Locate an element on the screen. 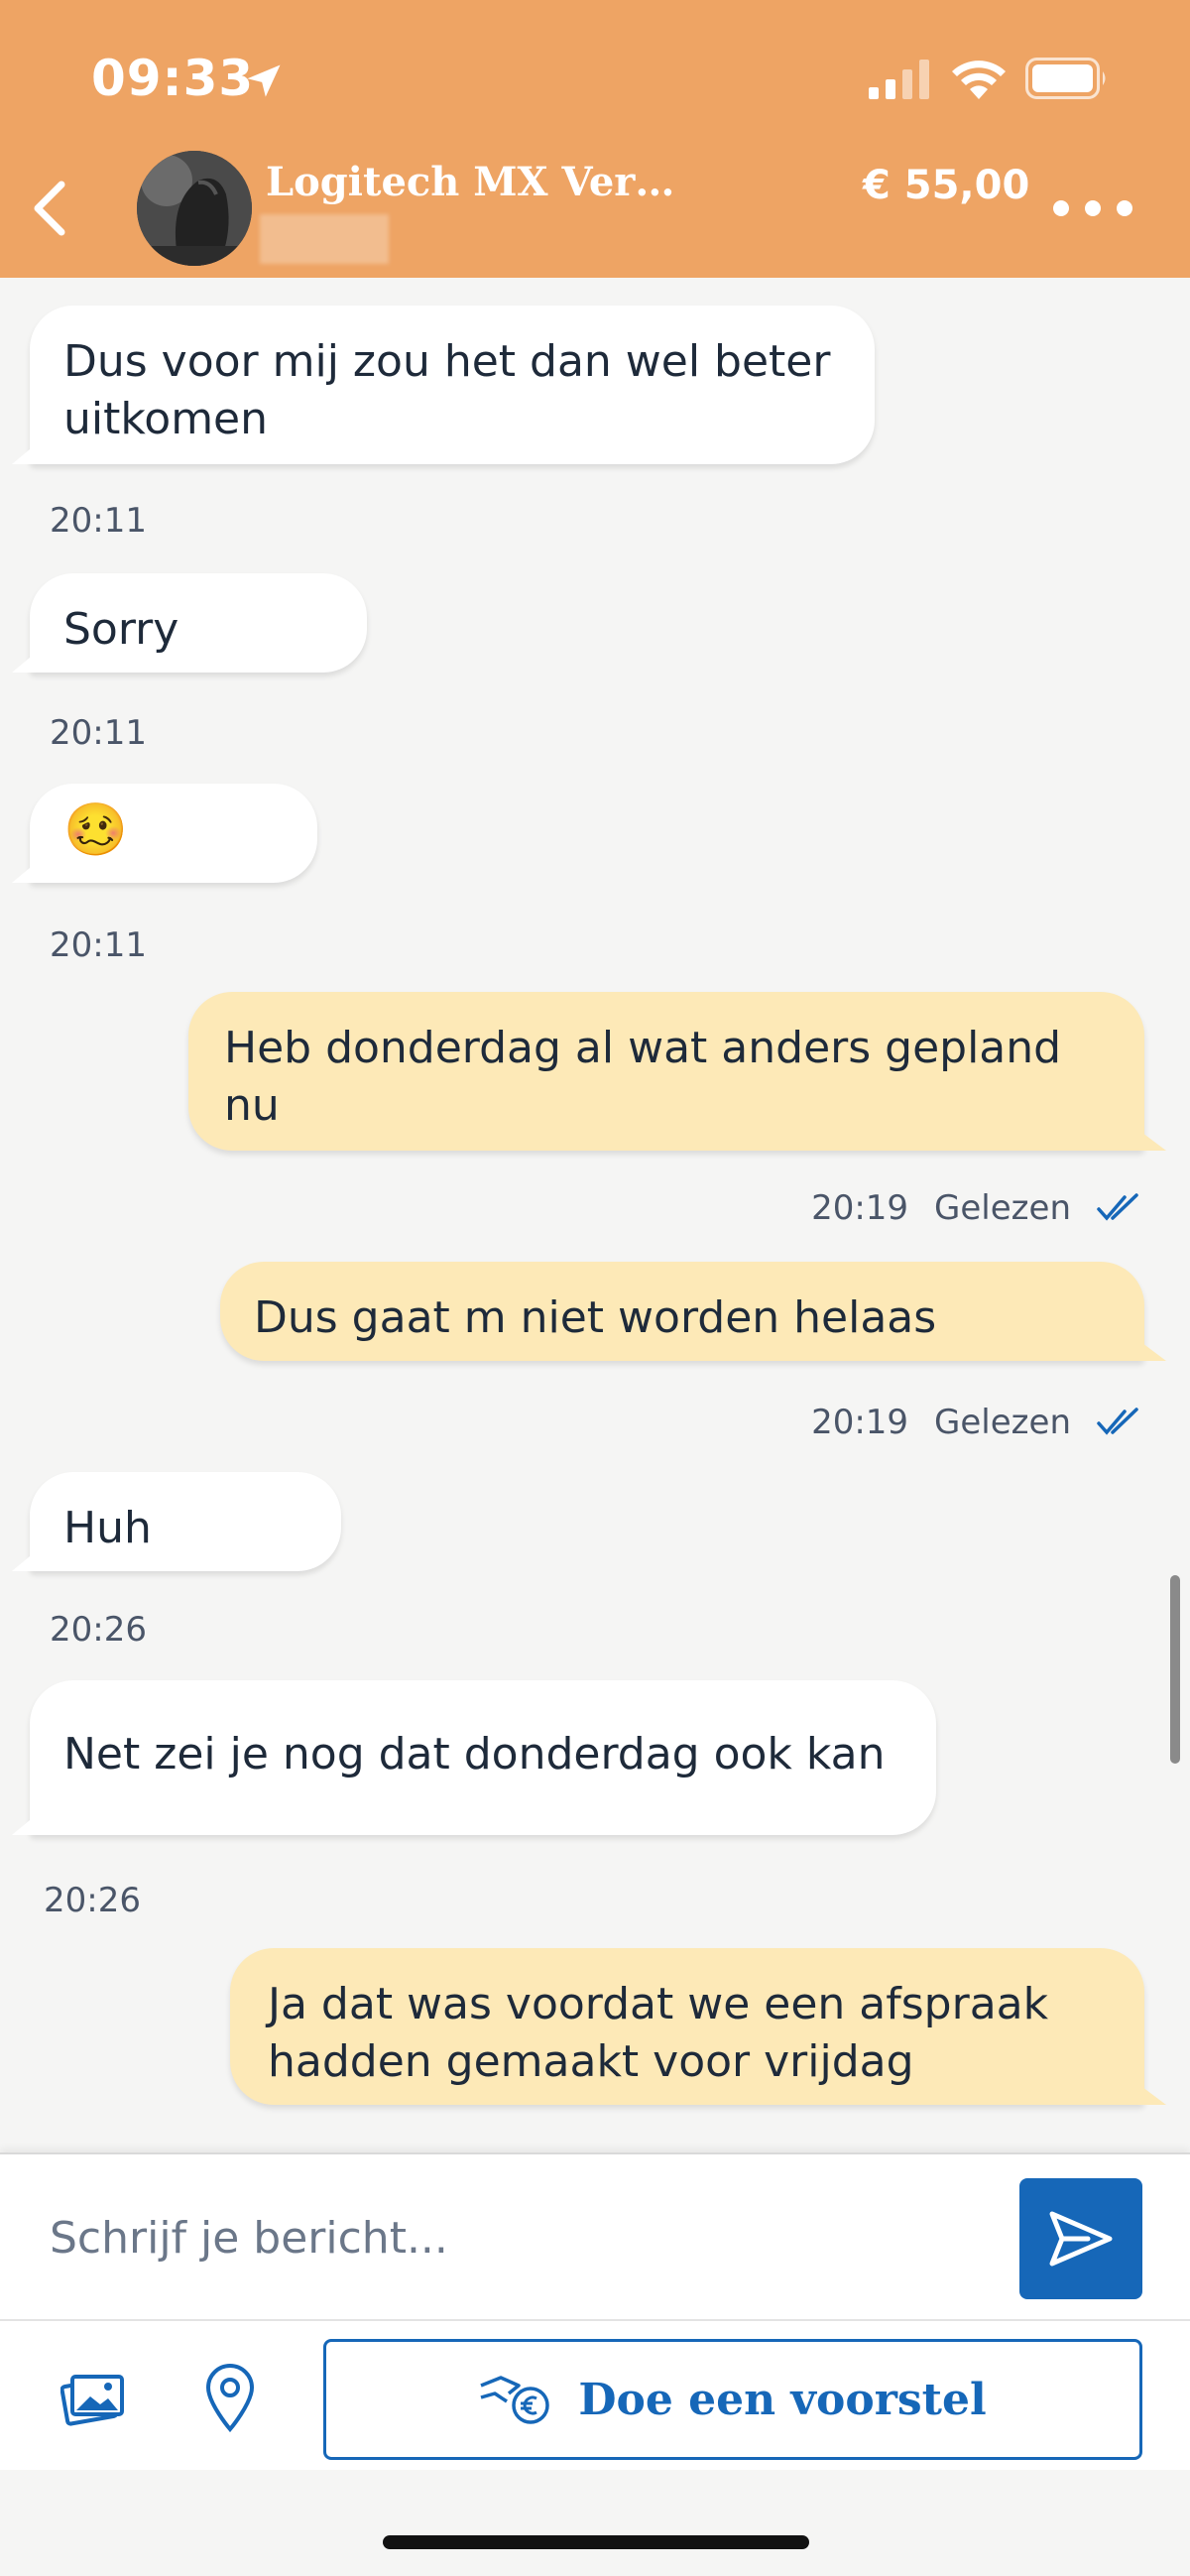 This screenshot has width=1190, height=2576. more-icon is located at coordinates (1061, 208).